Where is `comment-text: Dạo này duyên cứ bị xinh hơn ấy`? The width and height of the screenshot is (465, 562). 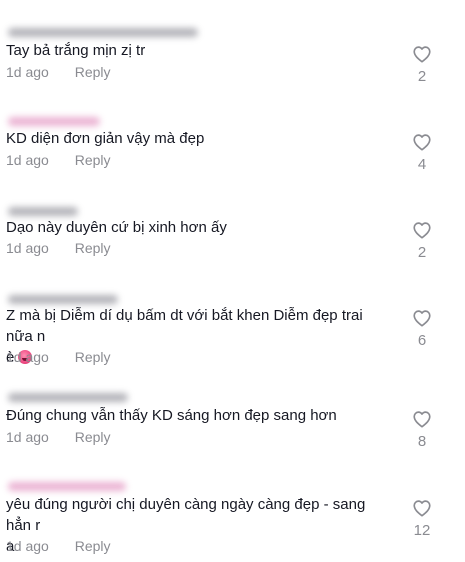 comment-text: Dạo này duyên cứ bị xinh hơn ấy is located at coordinates (116, 227).